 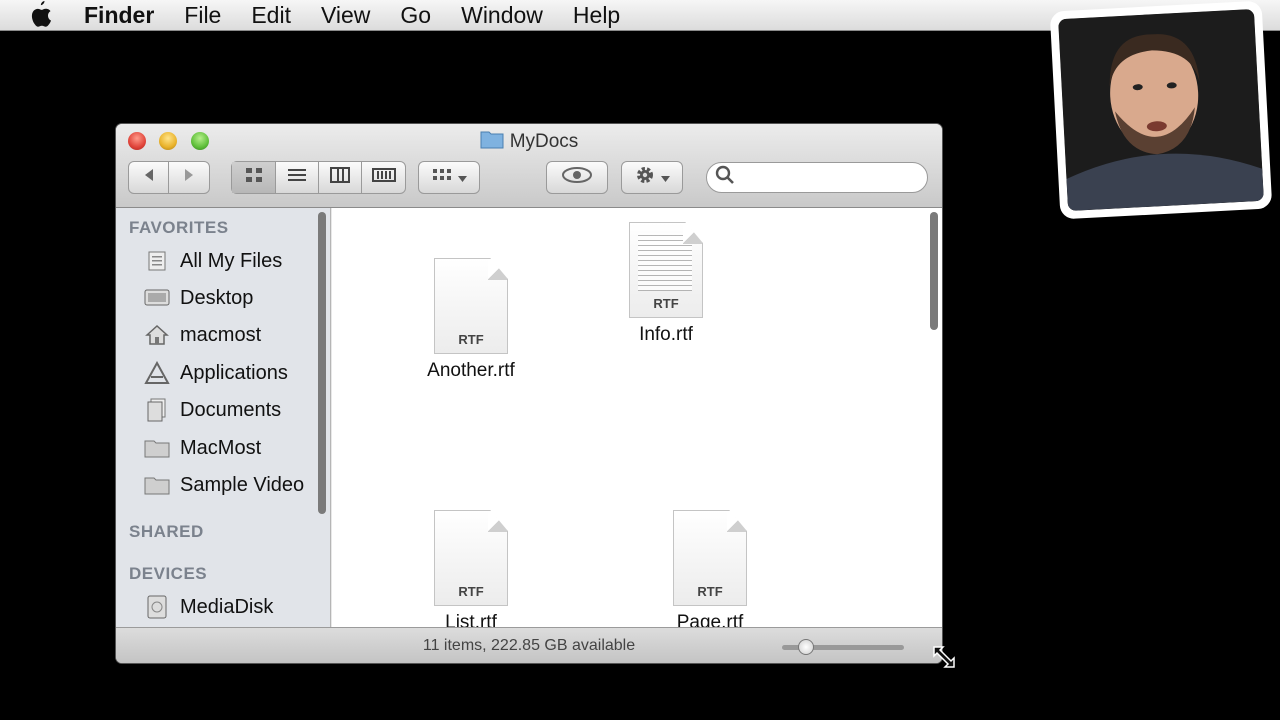 I want to click on sidebar-item-label: Applications, so click(x=234, y=372).